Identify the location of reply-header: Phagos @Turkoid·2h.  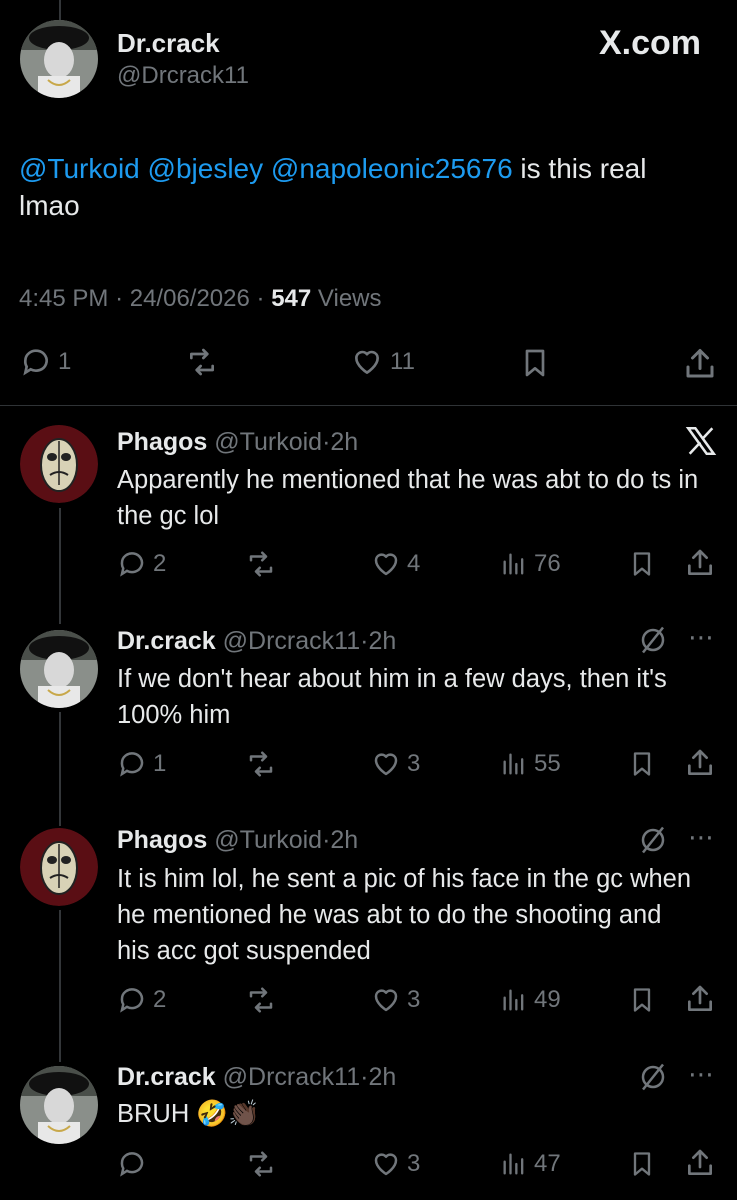
(237, 840).